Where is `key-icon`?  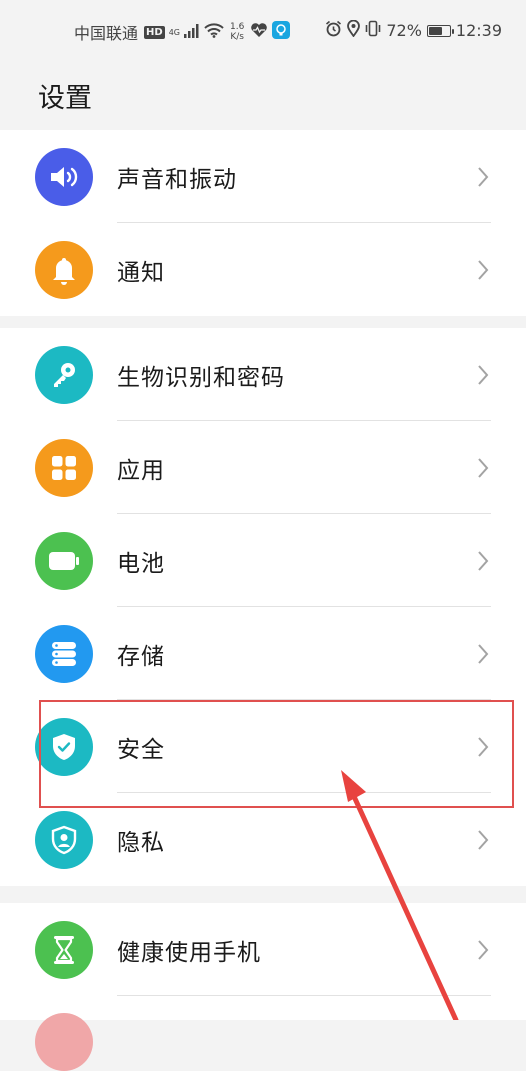
key-icon is located at coordinates (64, 375).